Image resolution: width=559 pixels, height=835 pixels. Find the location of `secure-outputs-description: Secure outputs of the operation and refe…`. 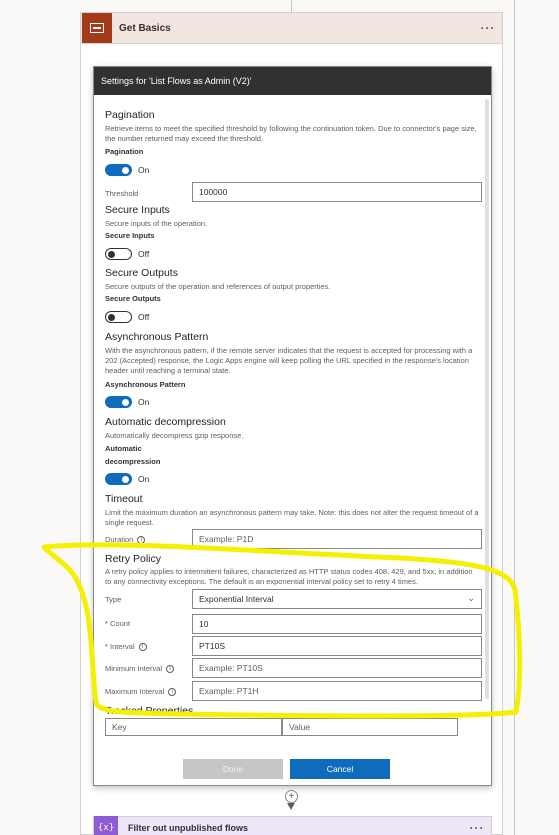

secure-outputs-description: Secure outputs of the operation and refe… is located at coordinates (218, 286).